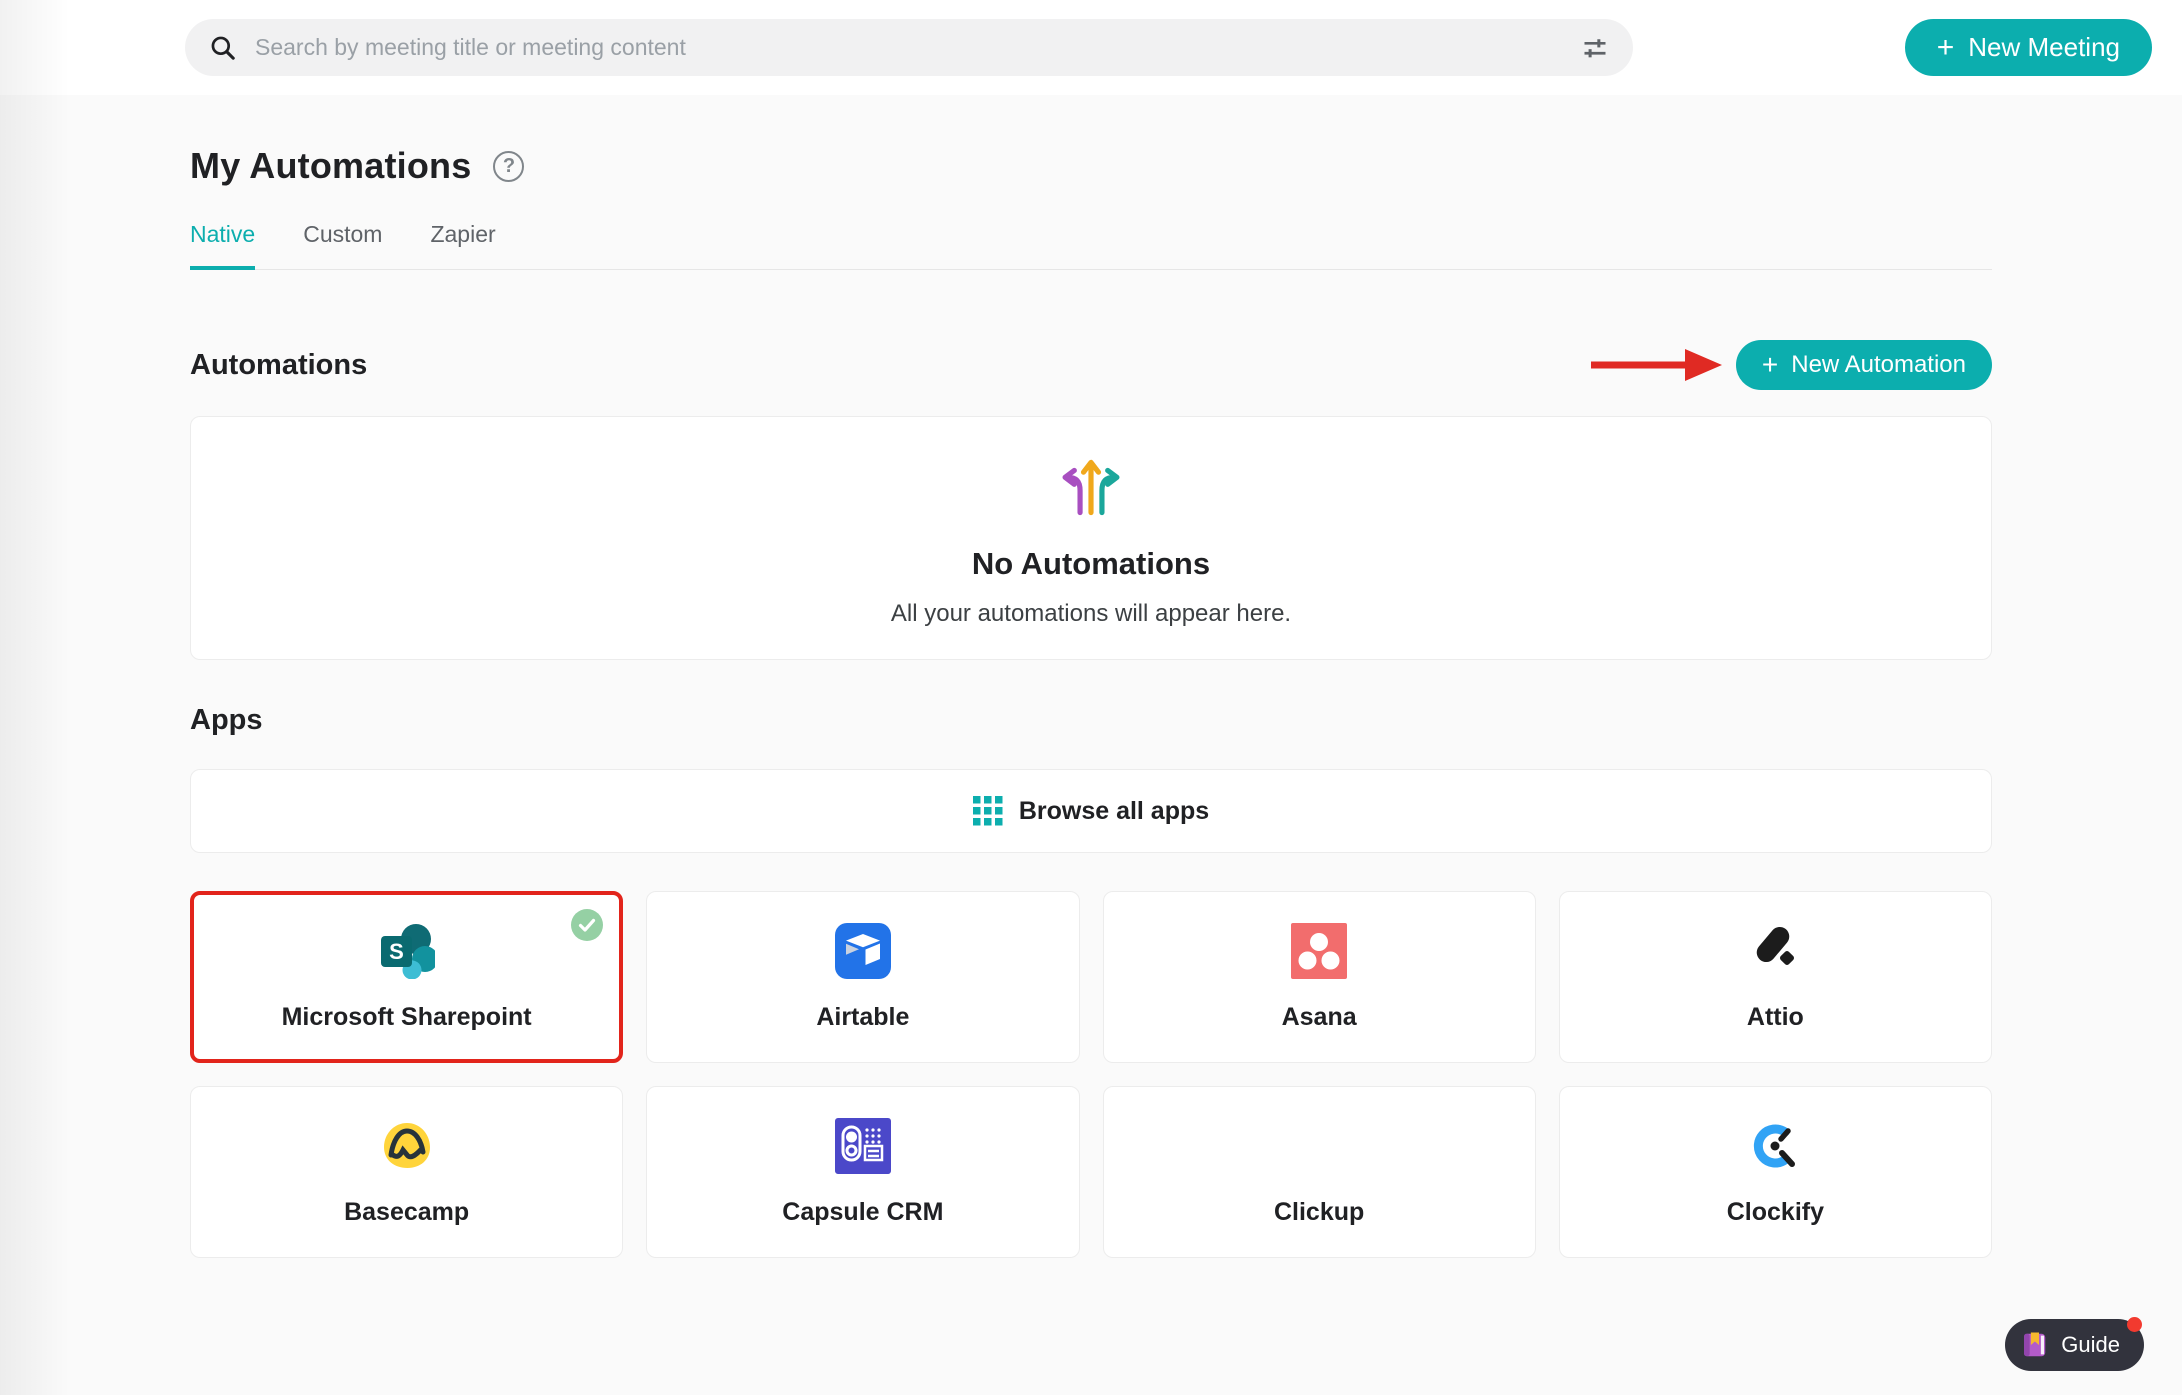 The height and width of the screenshot is (1395, 2182). What do you see at coordinates (2035, 1344) in the screenshot?
I see `book-icon` at bounding box center [2035, 1344].